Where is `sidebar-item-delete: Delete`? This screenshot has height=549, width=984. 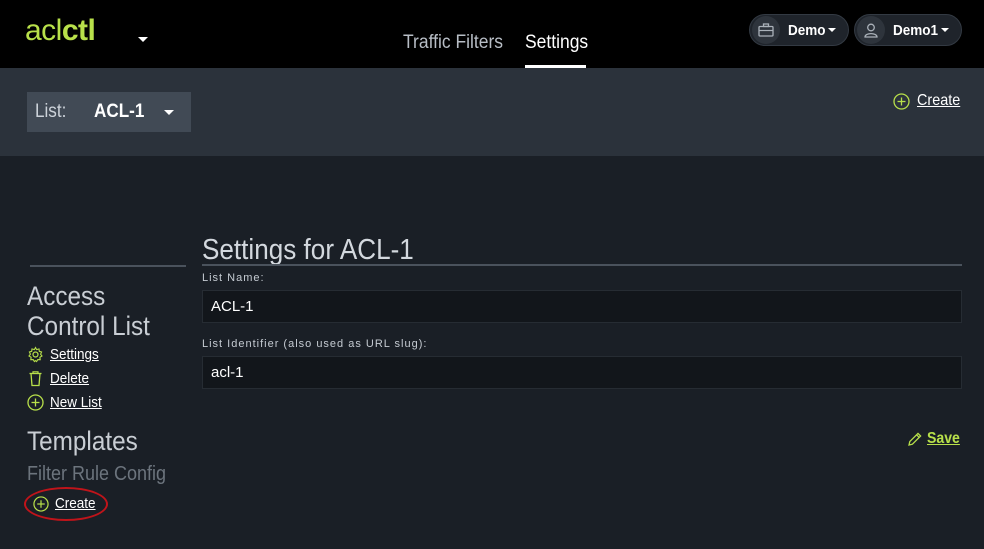 sidebar-item-delete: Delete is located at coordinates (60, 378).